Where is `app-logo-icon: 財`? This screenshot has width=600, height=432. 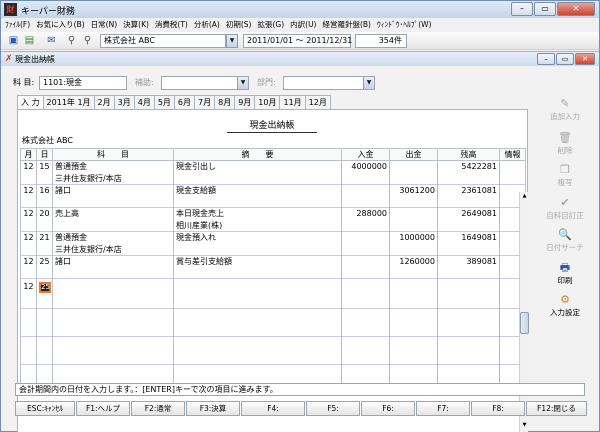
app-logo-icon: 財 is located at coordinates (10, 9).